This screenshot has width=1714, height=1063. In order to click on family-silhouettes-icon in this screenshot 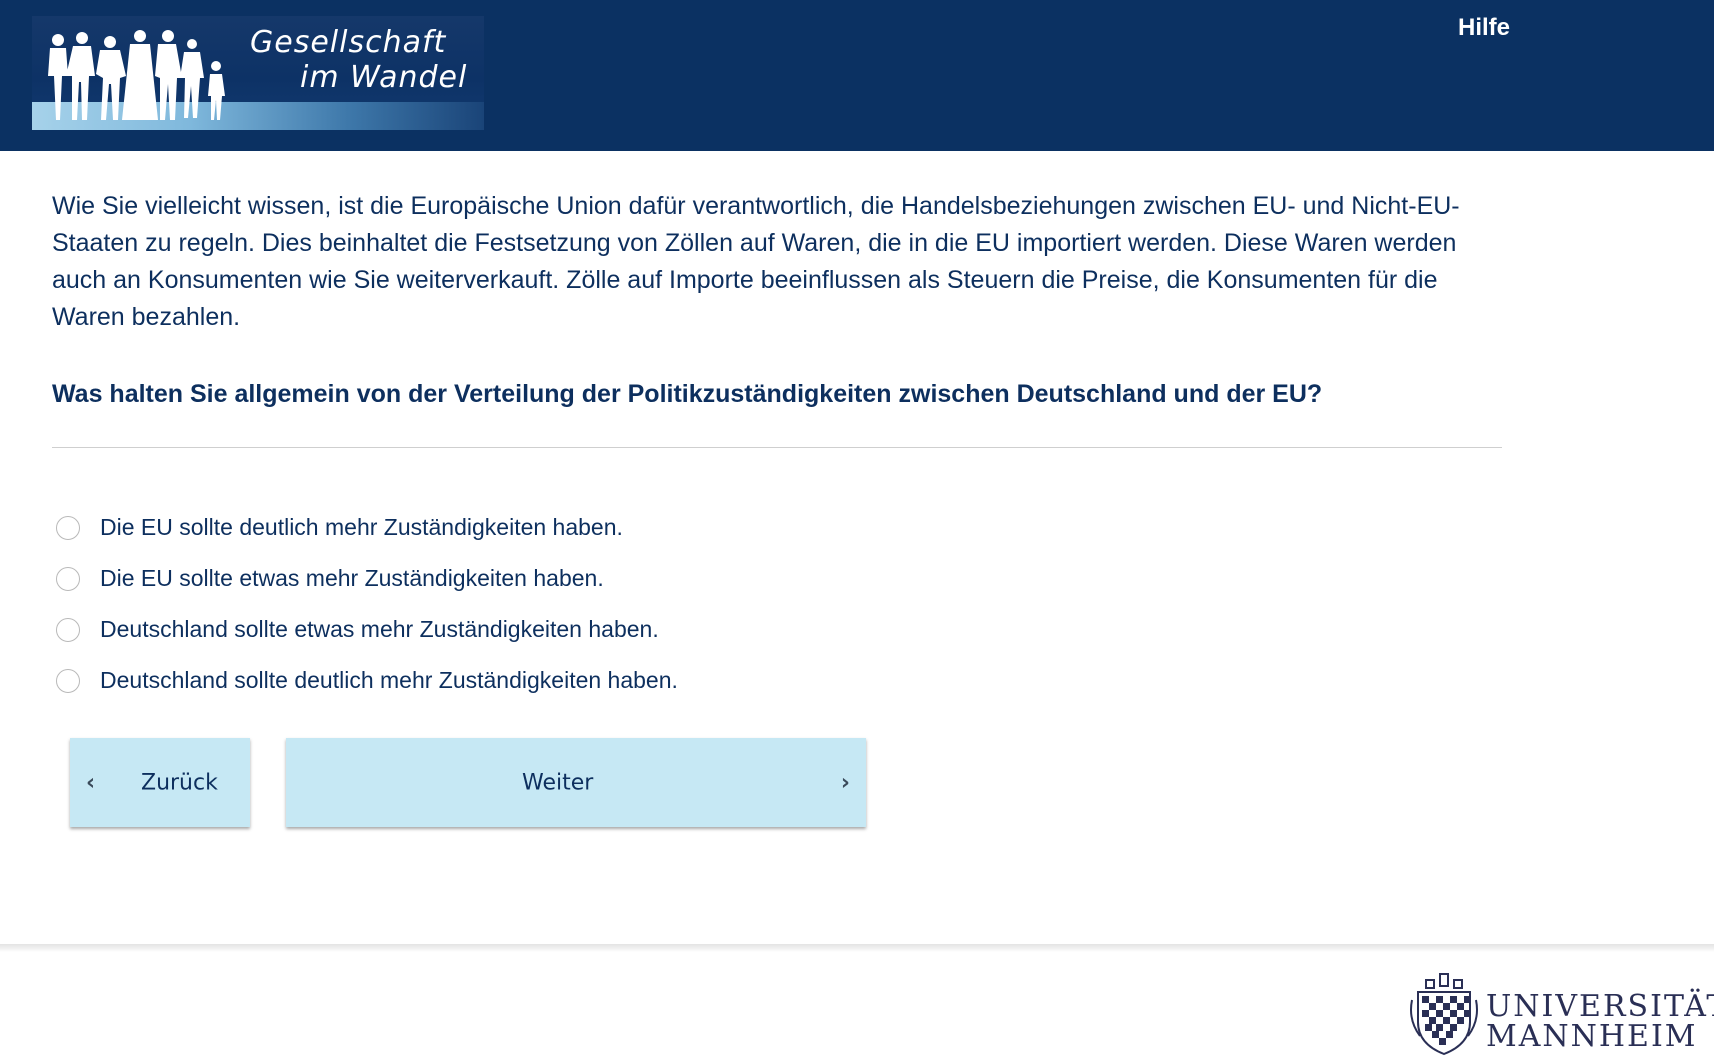, I will do `click(136, 75)`.